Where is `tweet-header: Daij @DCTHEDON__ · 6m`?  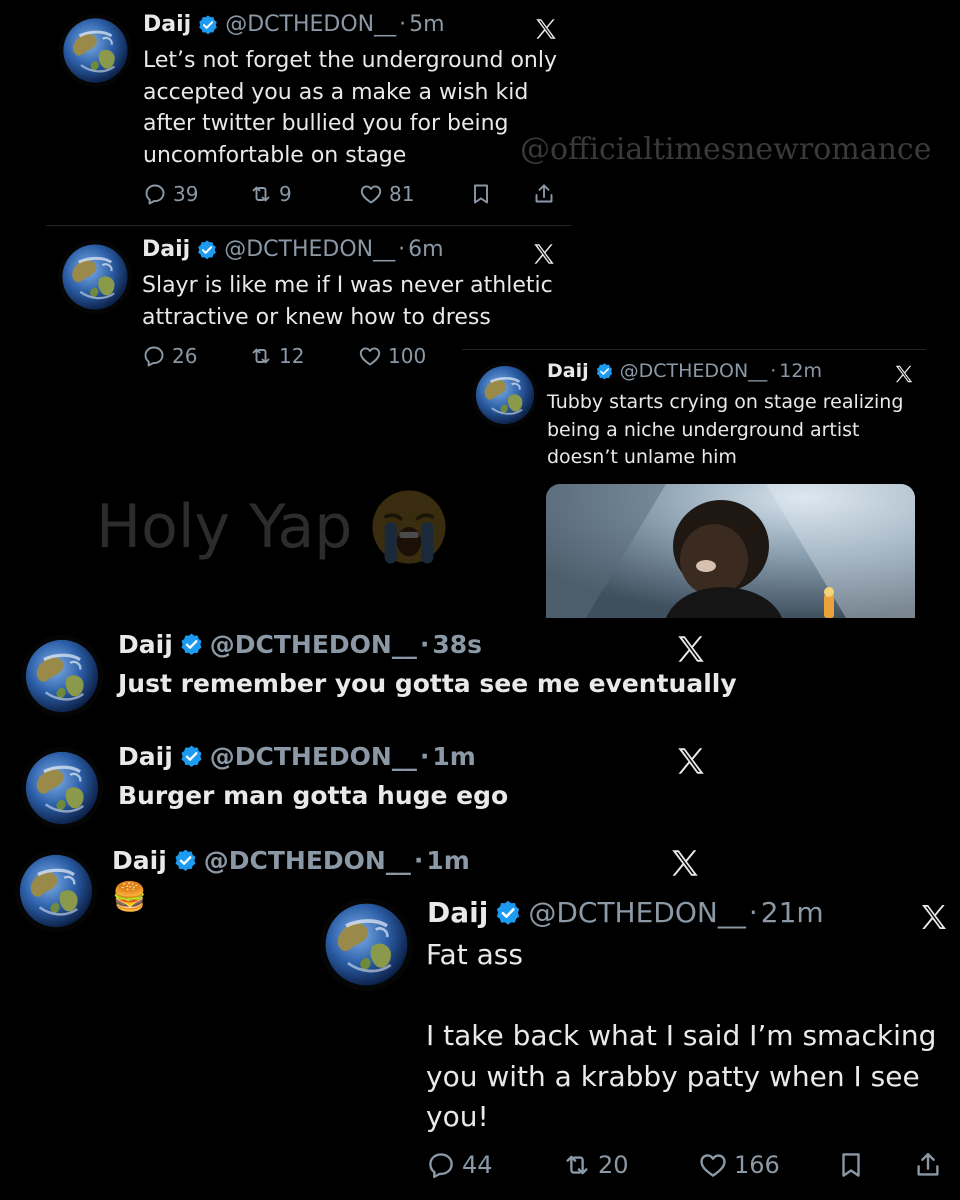 tweet-header: Daij @DCTHEDON__ · 6m is located at coordinates (293, 249).